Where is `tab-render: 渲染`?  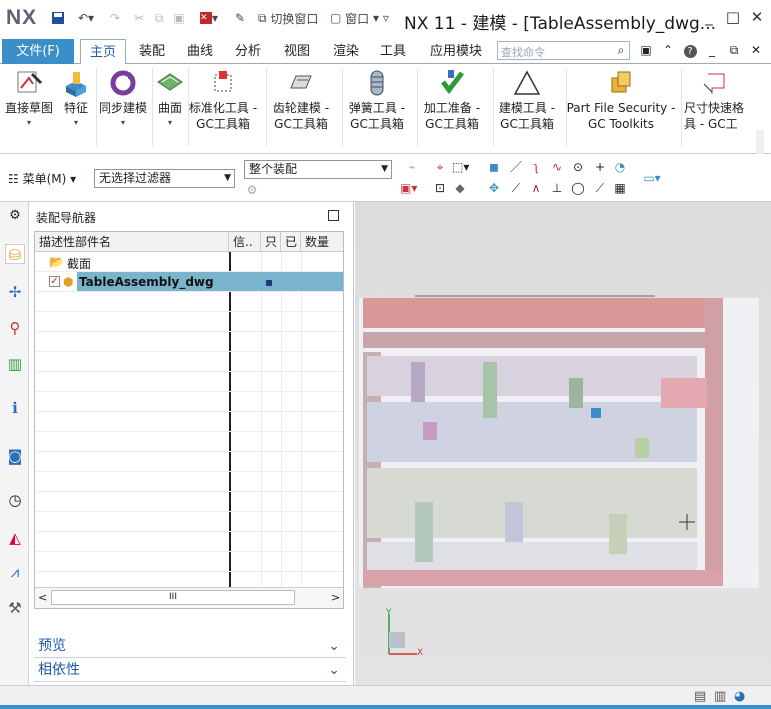 tab-render: 渲染 is located at coordinates (346, 51).